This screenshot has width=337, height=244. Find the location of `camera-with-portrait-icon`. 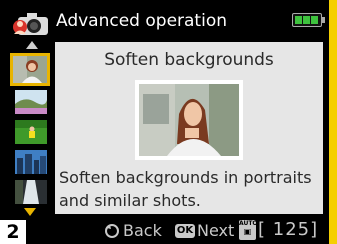

camera-with-portrait-icon is located at coordinates (30, 24).